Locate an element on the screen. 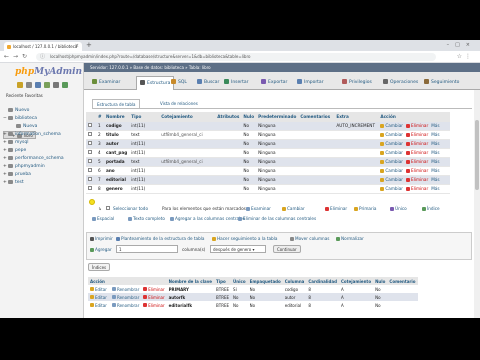 Image resolution: width=480 pixels, height=360 pixels. bulk-índice-button: Índice is located at coordinates (431, 208).